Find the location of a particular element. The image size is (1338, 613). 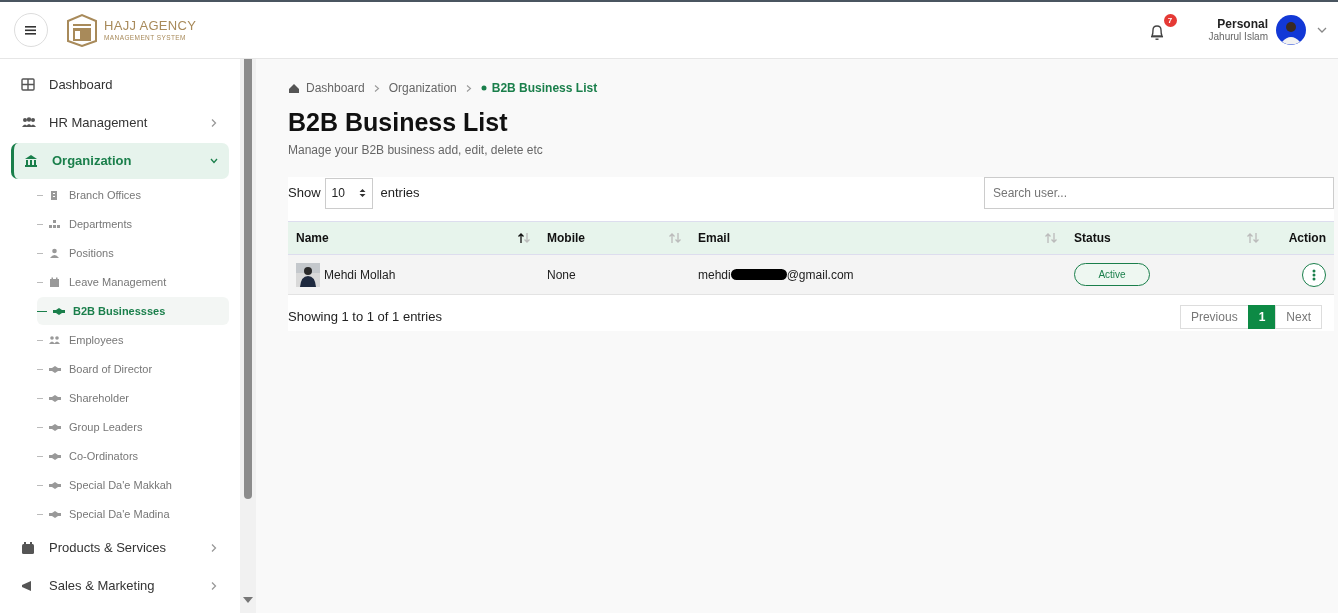

more-actions-button is located at coordinates (1314, 274).